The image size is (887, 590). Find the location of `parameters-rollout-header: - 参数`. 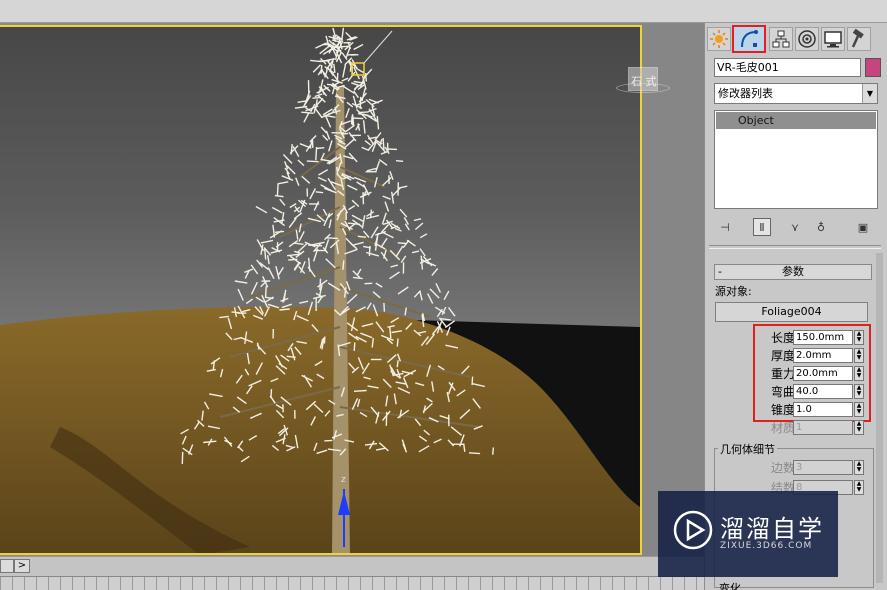

parameters-rollout-header: - 参数 is located at coordinates (793, 272).